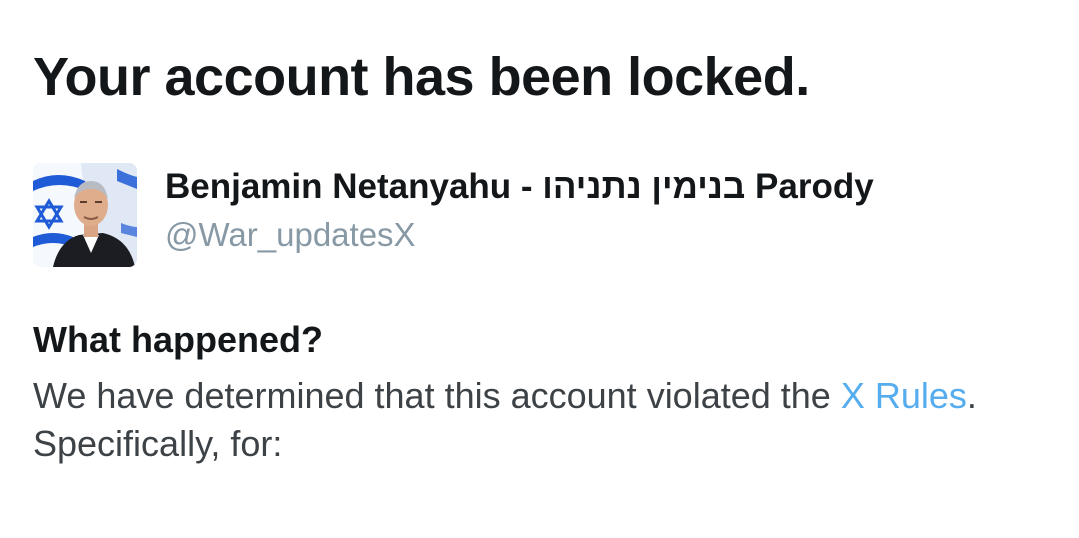 This screenshot has height=538, width=1079. What do you see at coordinates (904, 395) in the screenshot?
I see `x-rules-link: X Rules` at bounding box center [904, 395].